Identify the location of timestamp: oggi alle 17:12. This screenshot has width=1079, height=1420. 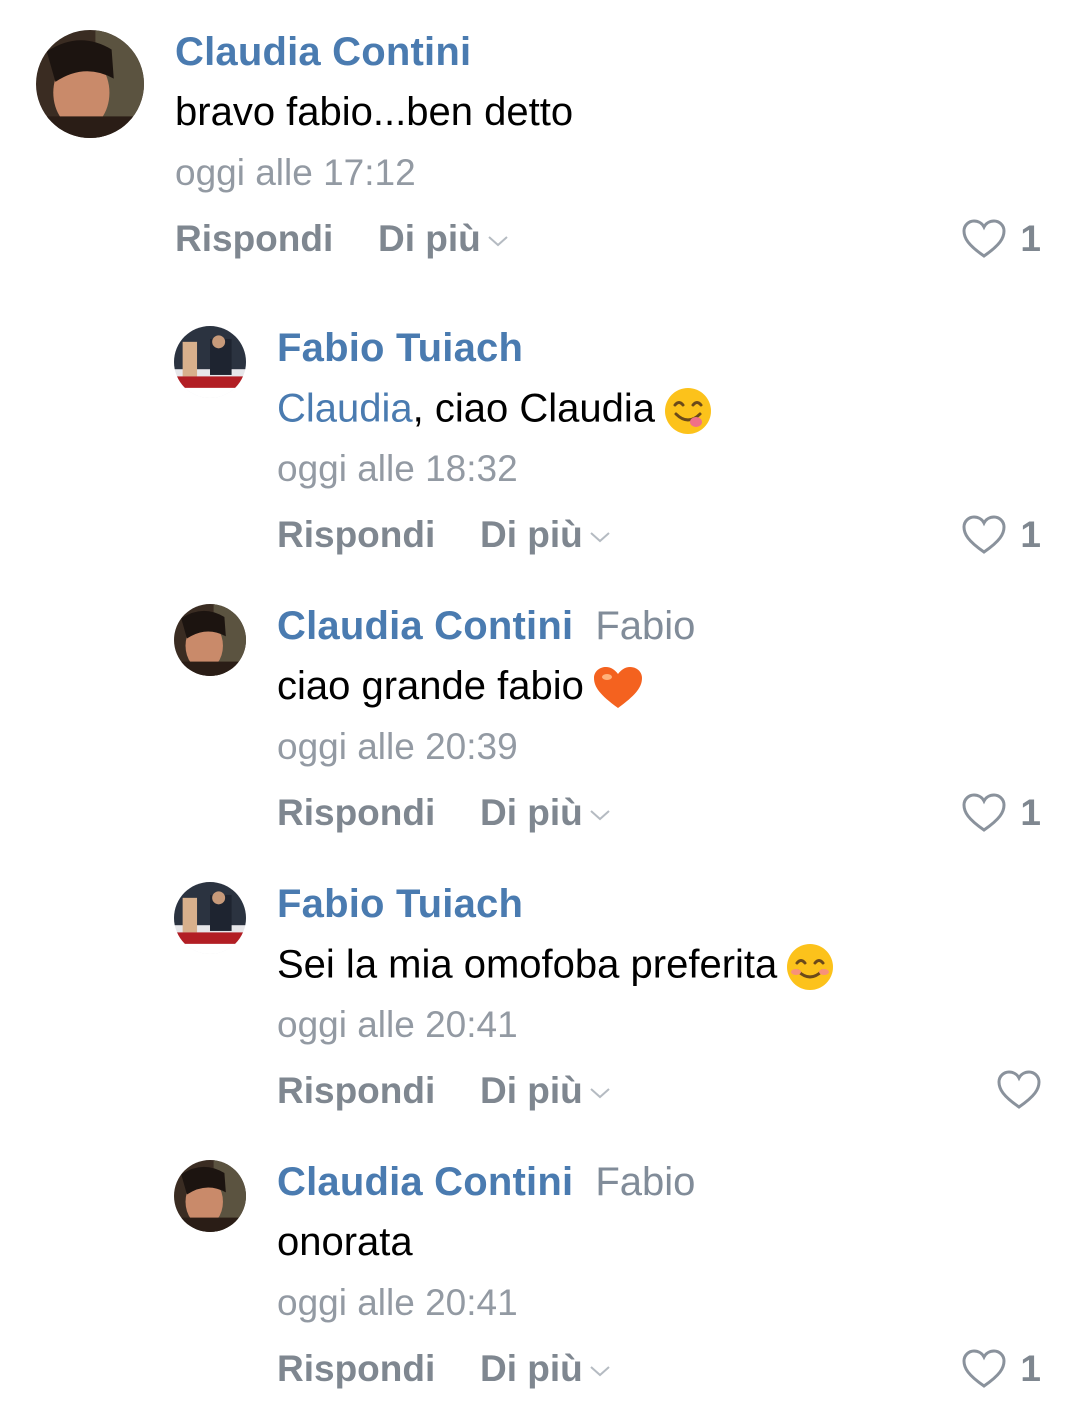
(295, 172).